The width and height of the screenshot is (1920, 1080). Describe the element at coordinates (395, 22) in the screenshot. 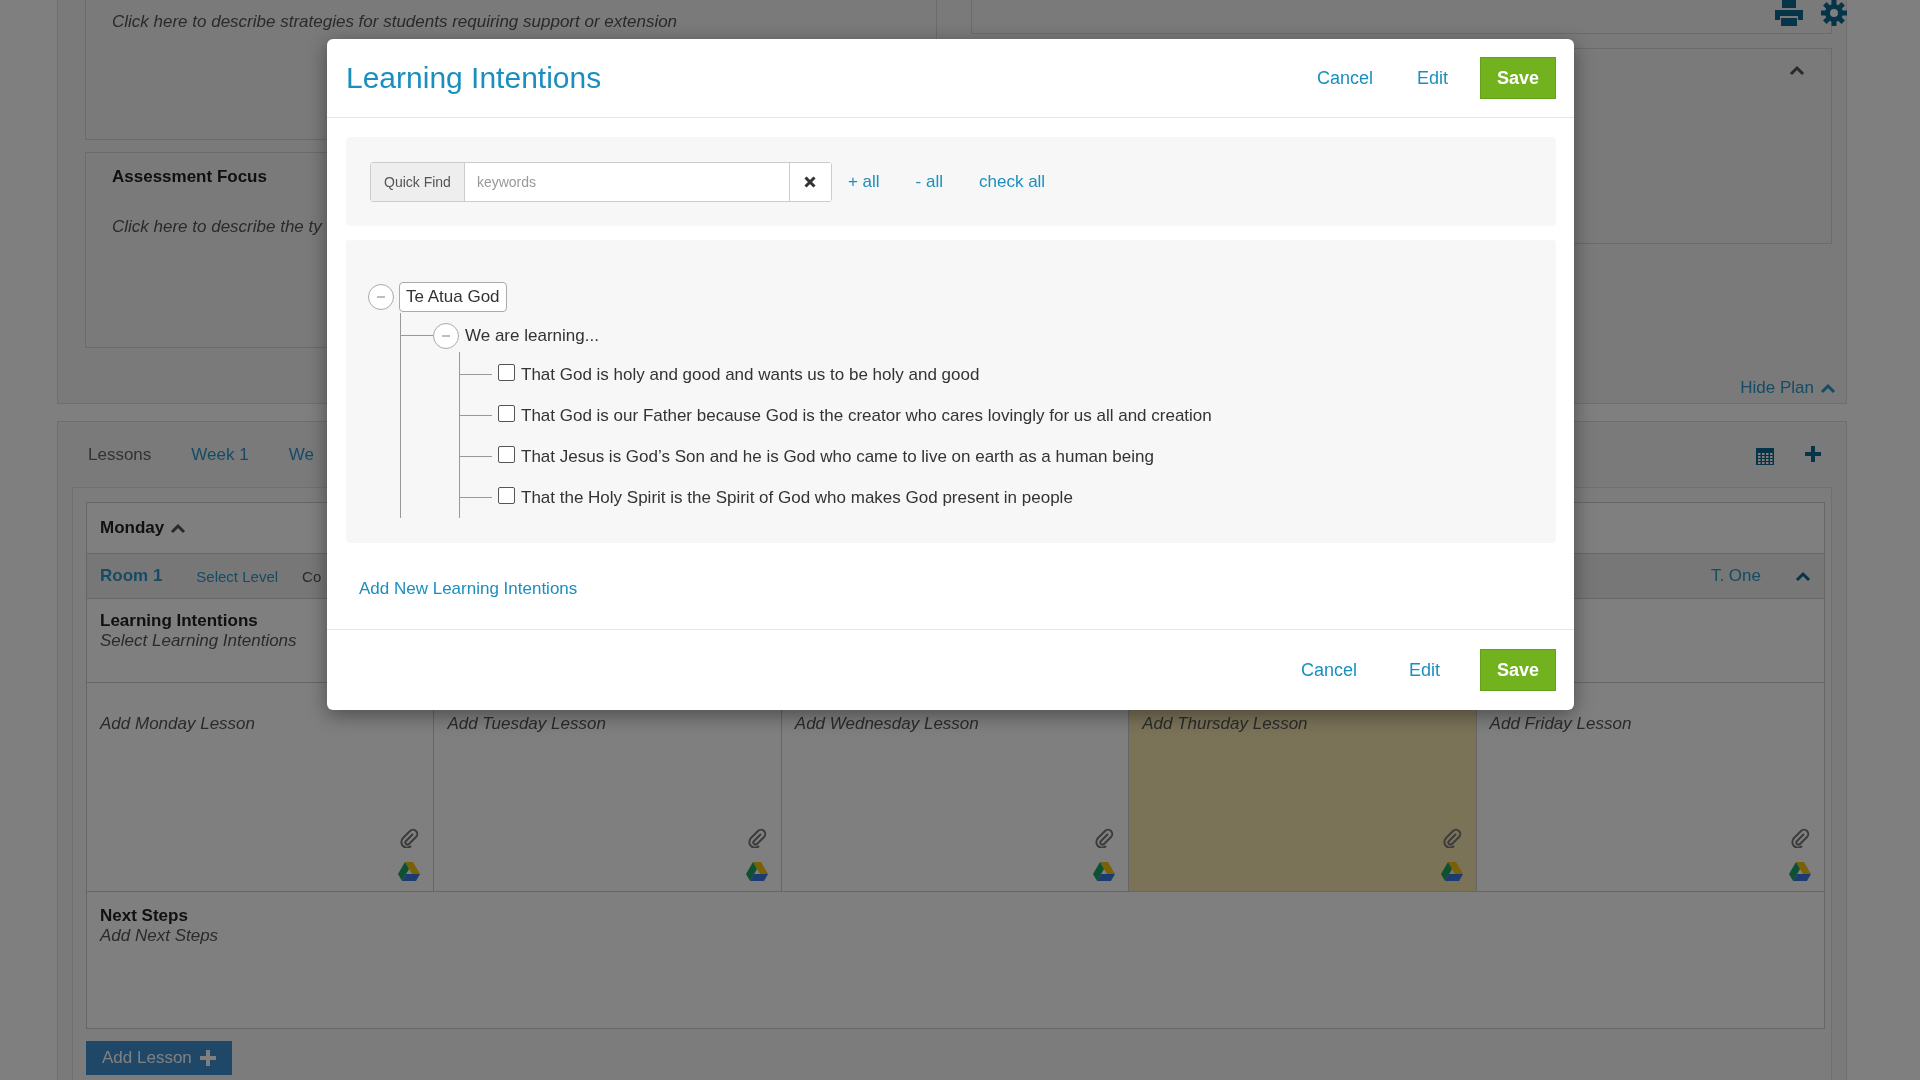

I see `strategies-placeholder: Click here to describe strategies for students requiring support or extension` at that location.